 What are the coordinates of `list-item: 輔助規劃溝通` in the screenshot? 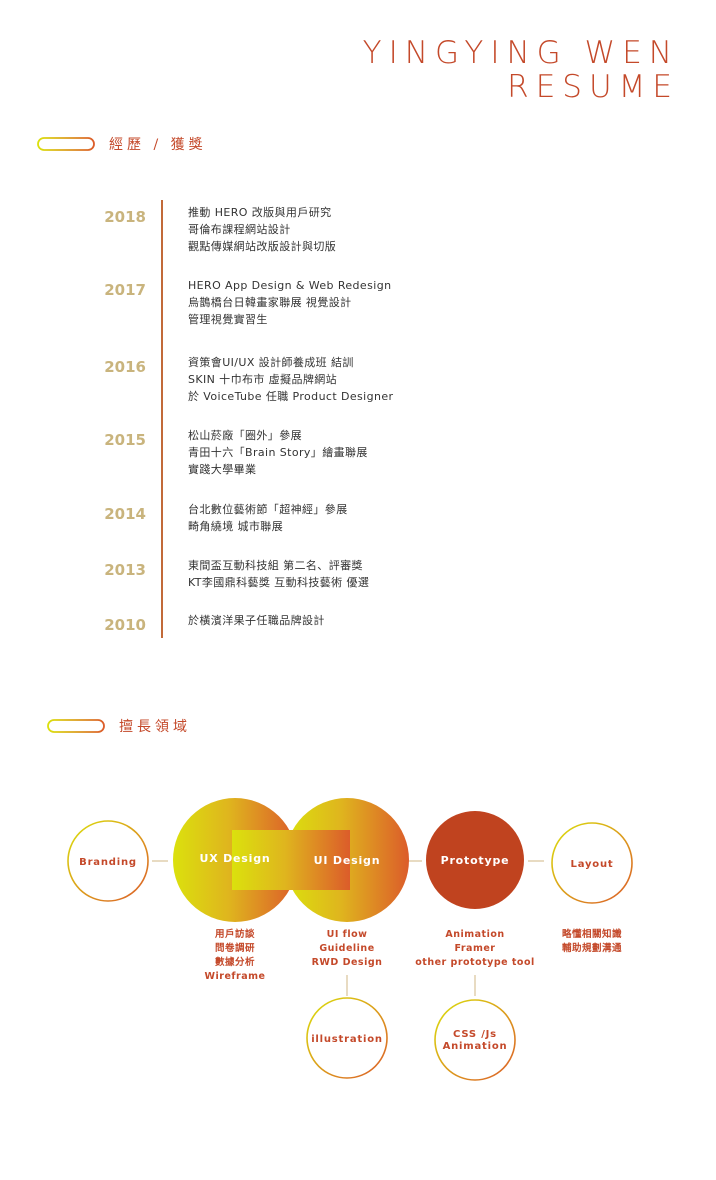 It's located at (591, 948).